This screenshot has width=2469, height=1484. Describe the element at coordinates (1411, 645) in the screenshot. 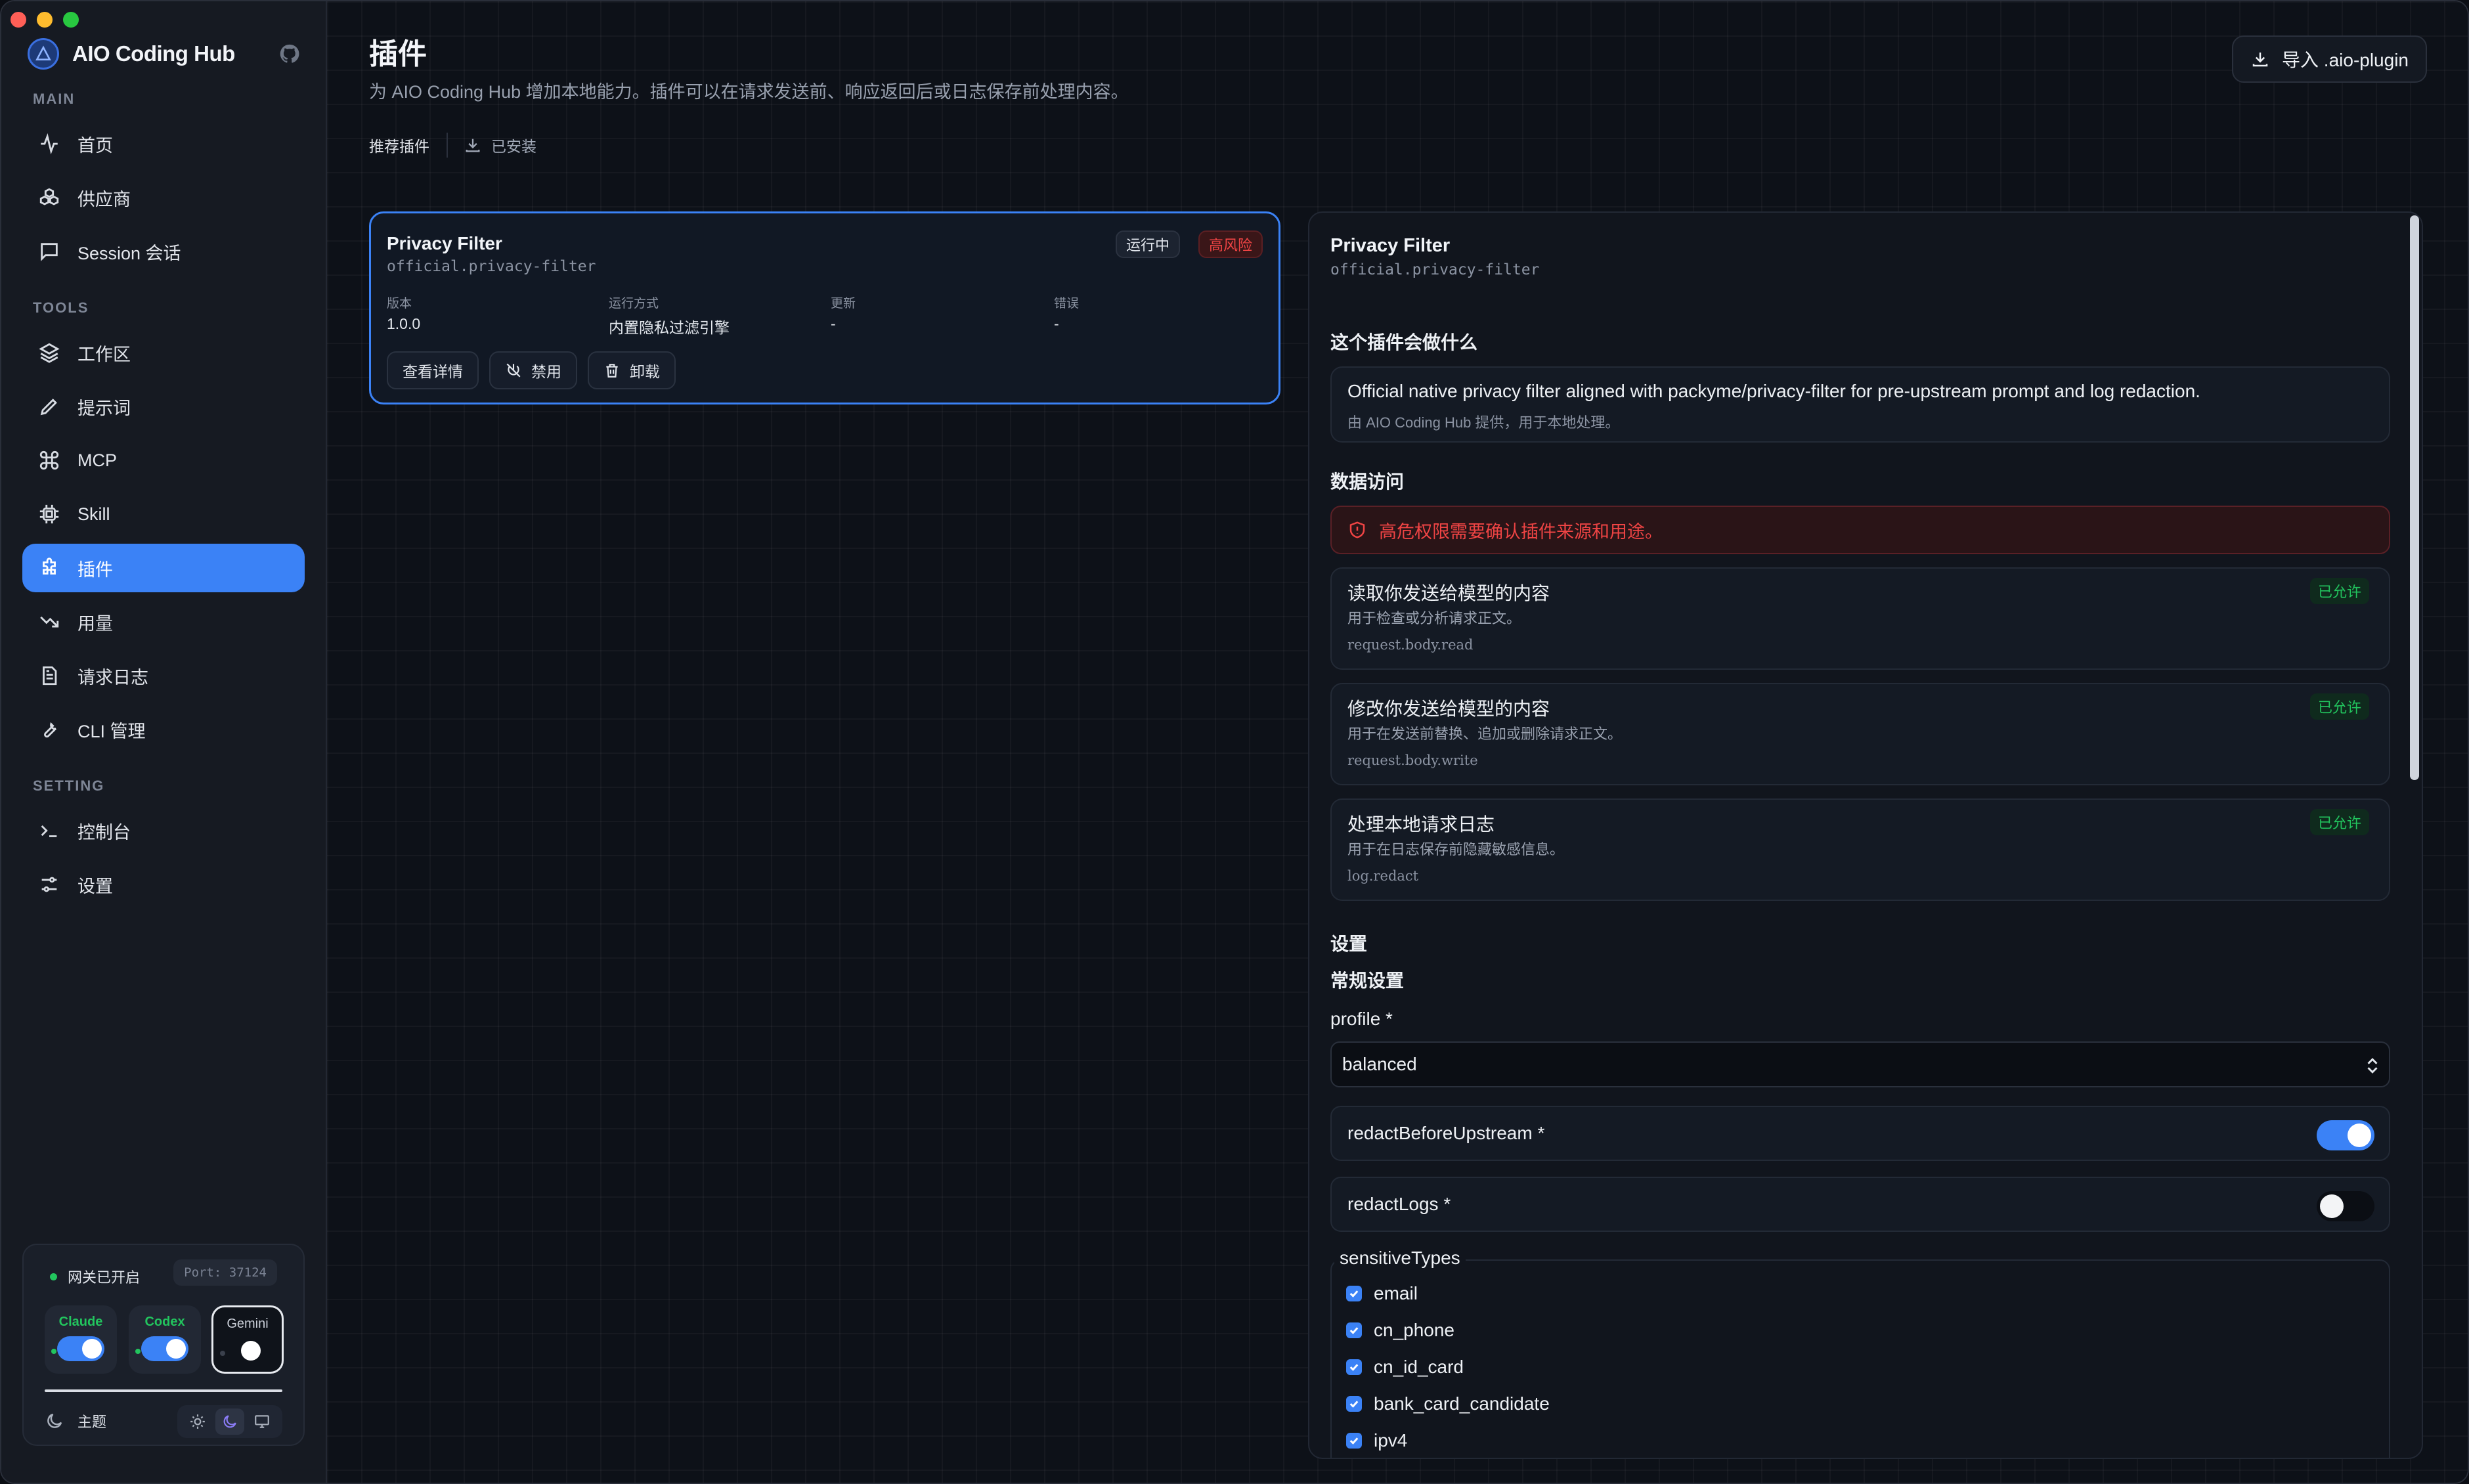

I see `permission-code: request.body.read` at that location.